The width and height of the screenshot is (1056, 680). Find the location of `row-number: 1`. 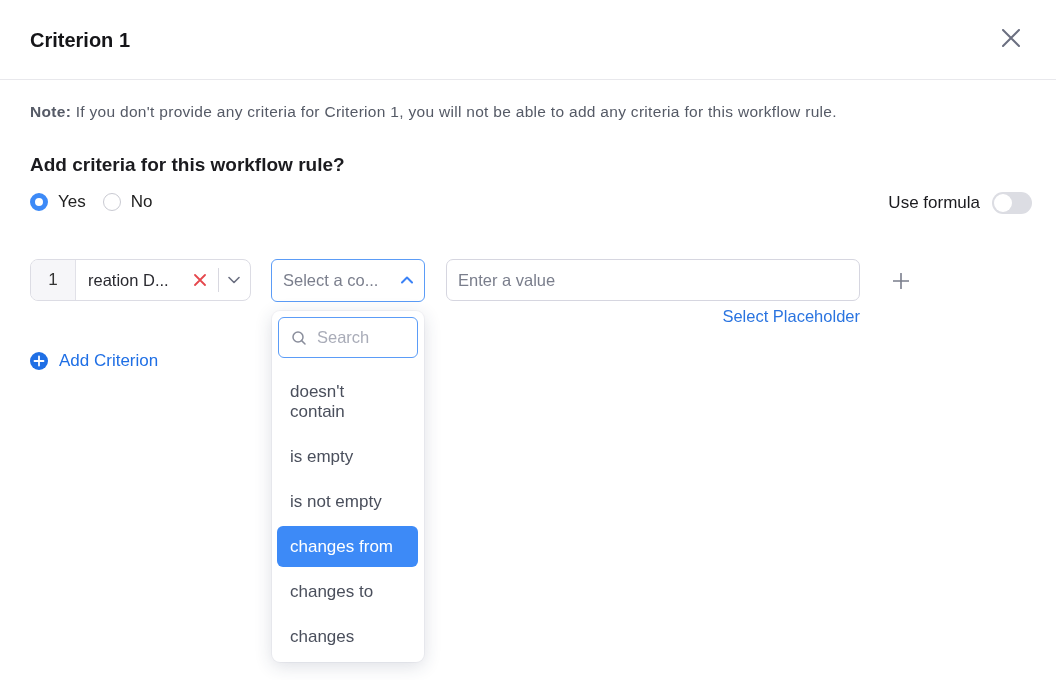

row-number: 1 is located at coordinates (53, 280).